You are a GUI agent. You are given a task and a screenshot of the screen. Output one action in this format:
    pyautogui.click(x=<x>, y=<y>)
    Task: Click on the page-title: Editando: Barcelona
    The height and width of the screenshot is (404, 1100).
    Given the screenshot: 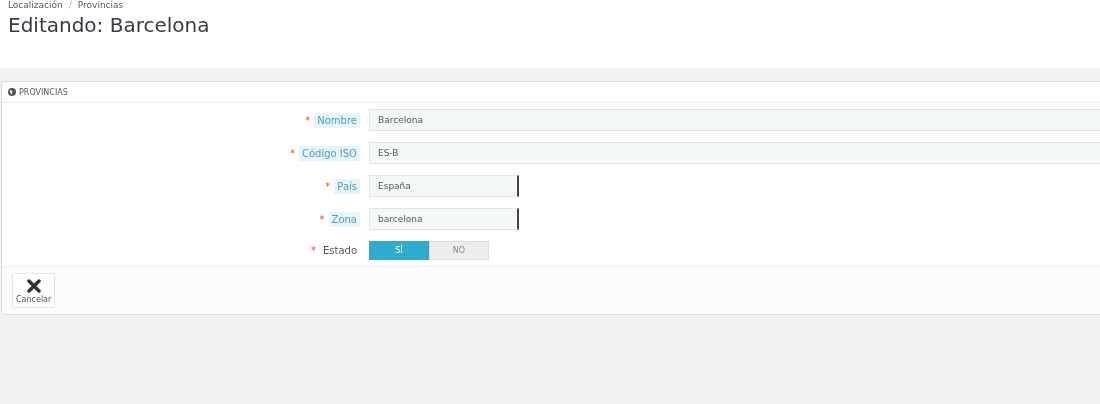 What is the action you would take?
    pyautogui.click(x=109, y=25)
    